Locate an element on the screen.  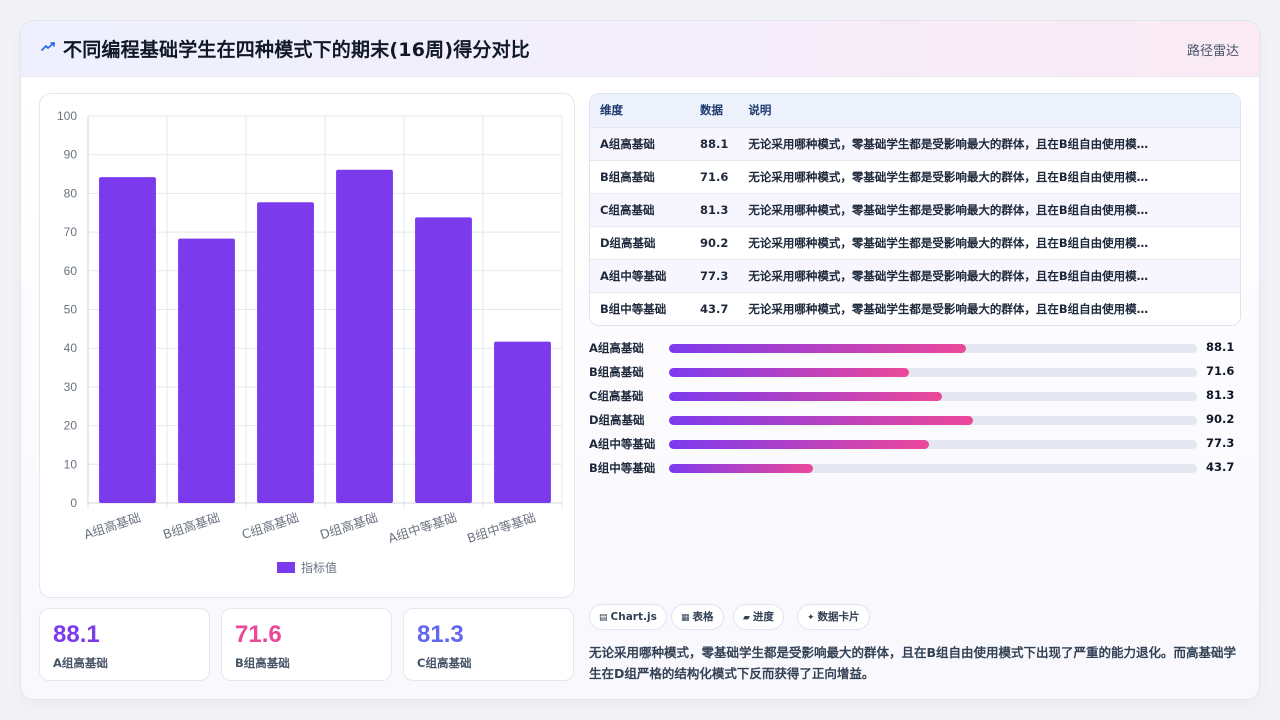
kpi-value: 81.3 is located at coordinates (440, 634).